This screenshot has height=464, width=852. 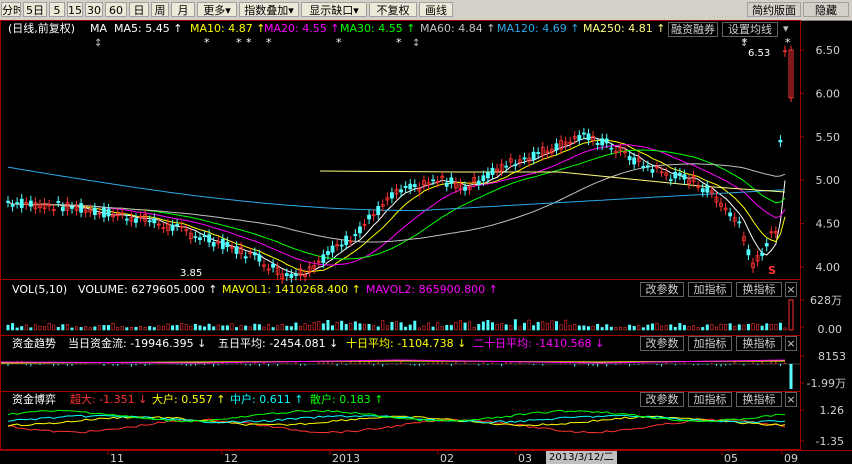 What do you see at coordinates (624, 28) in the screenshot?
I see `ma250-value: MA250: 4.81 ↑` at bounding box center [624, 28].